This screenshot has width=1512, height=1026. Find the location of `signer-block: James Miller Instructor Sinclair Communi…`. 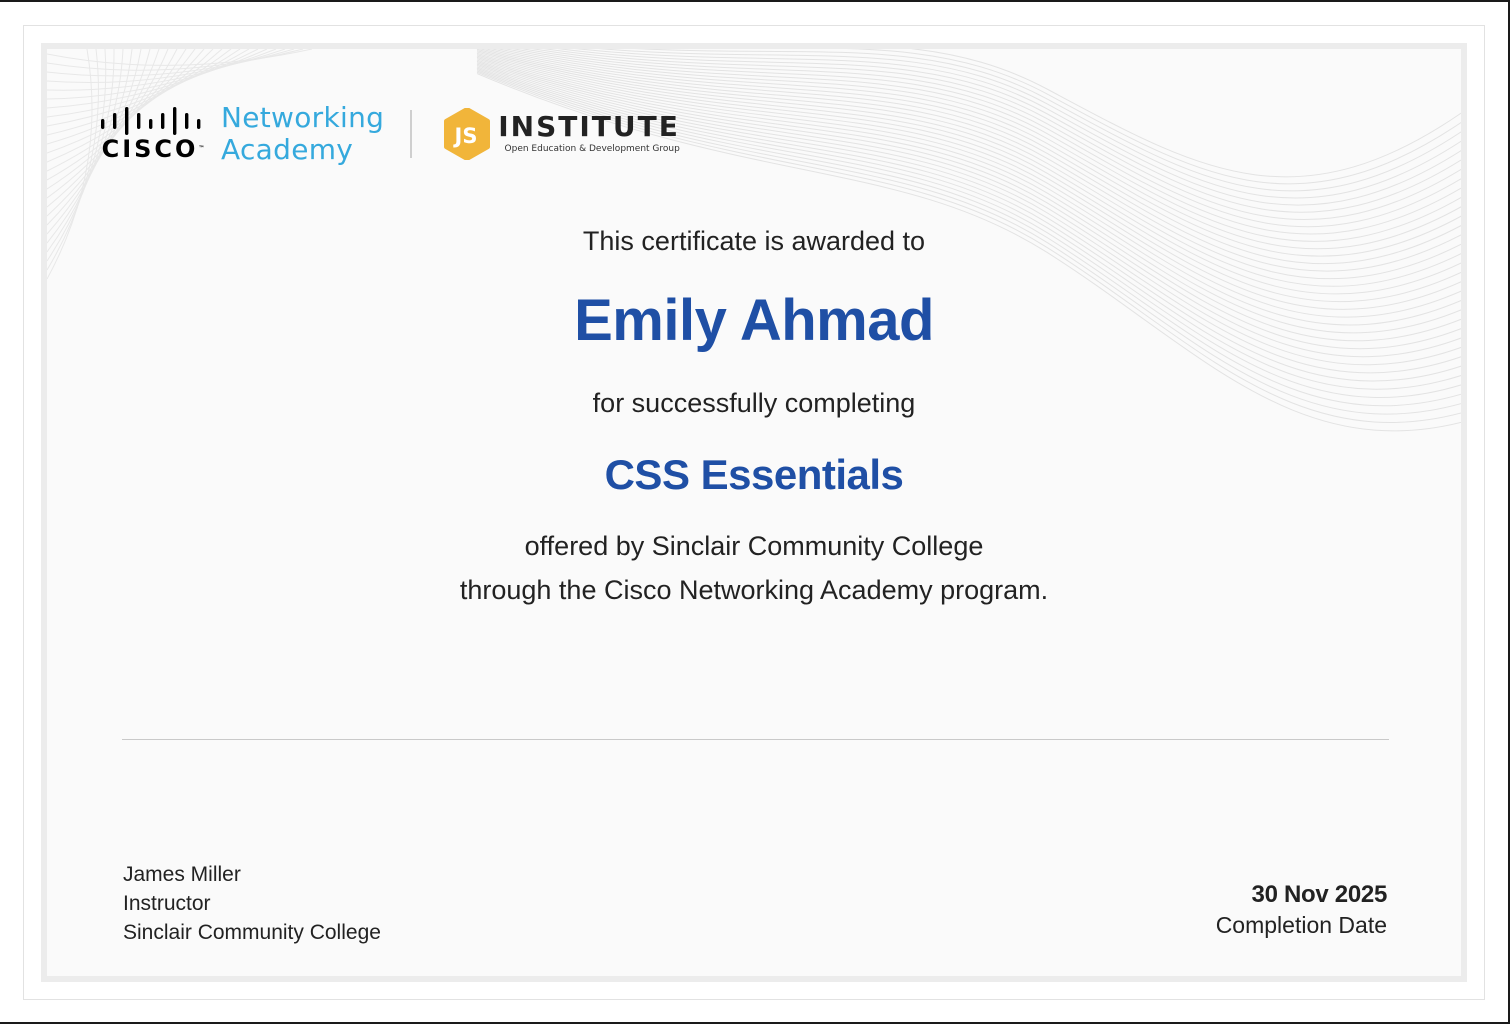

signer-block: James Miller Instructor Sinclair Communi… is located at coordinates (252, 903).